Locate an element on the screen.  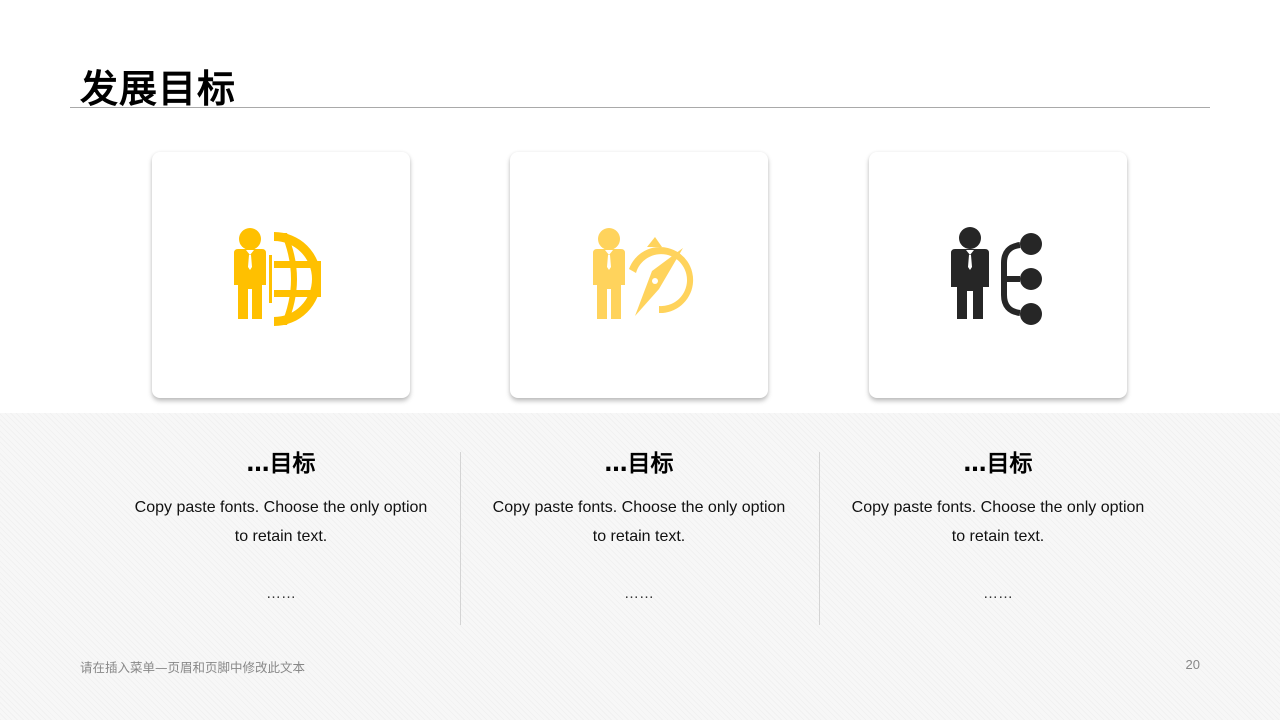
slide-title: 发展目标 is located at coordinates (158, 89).